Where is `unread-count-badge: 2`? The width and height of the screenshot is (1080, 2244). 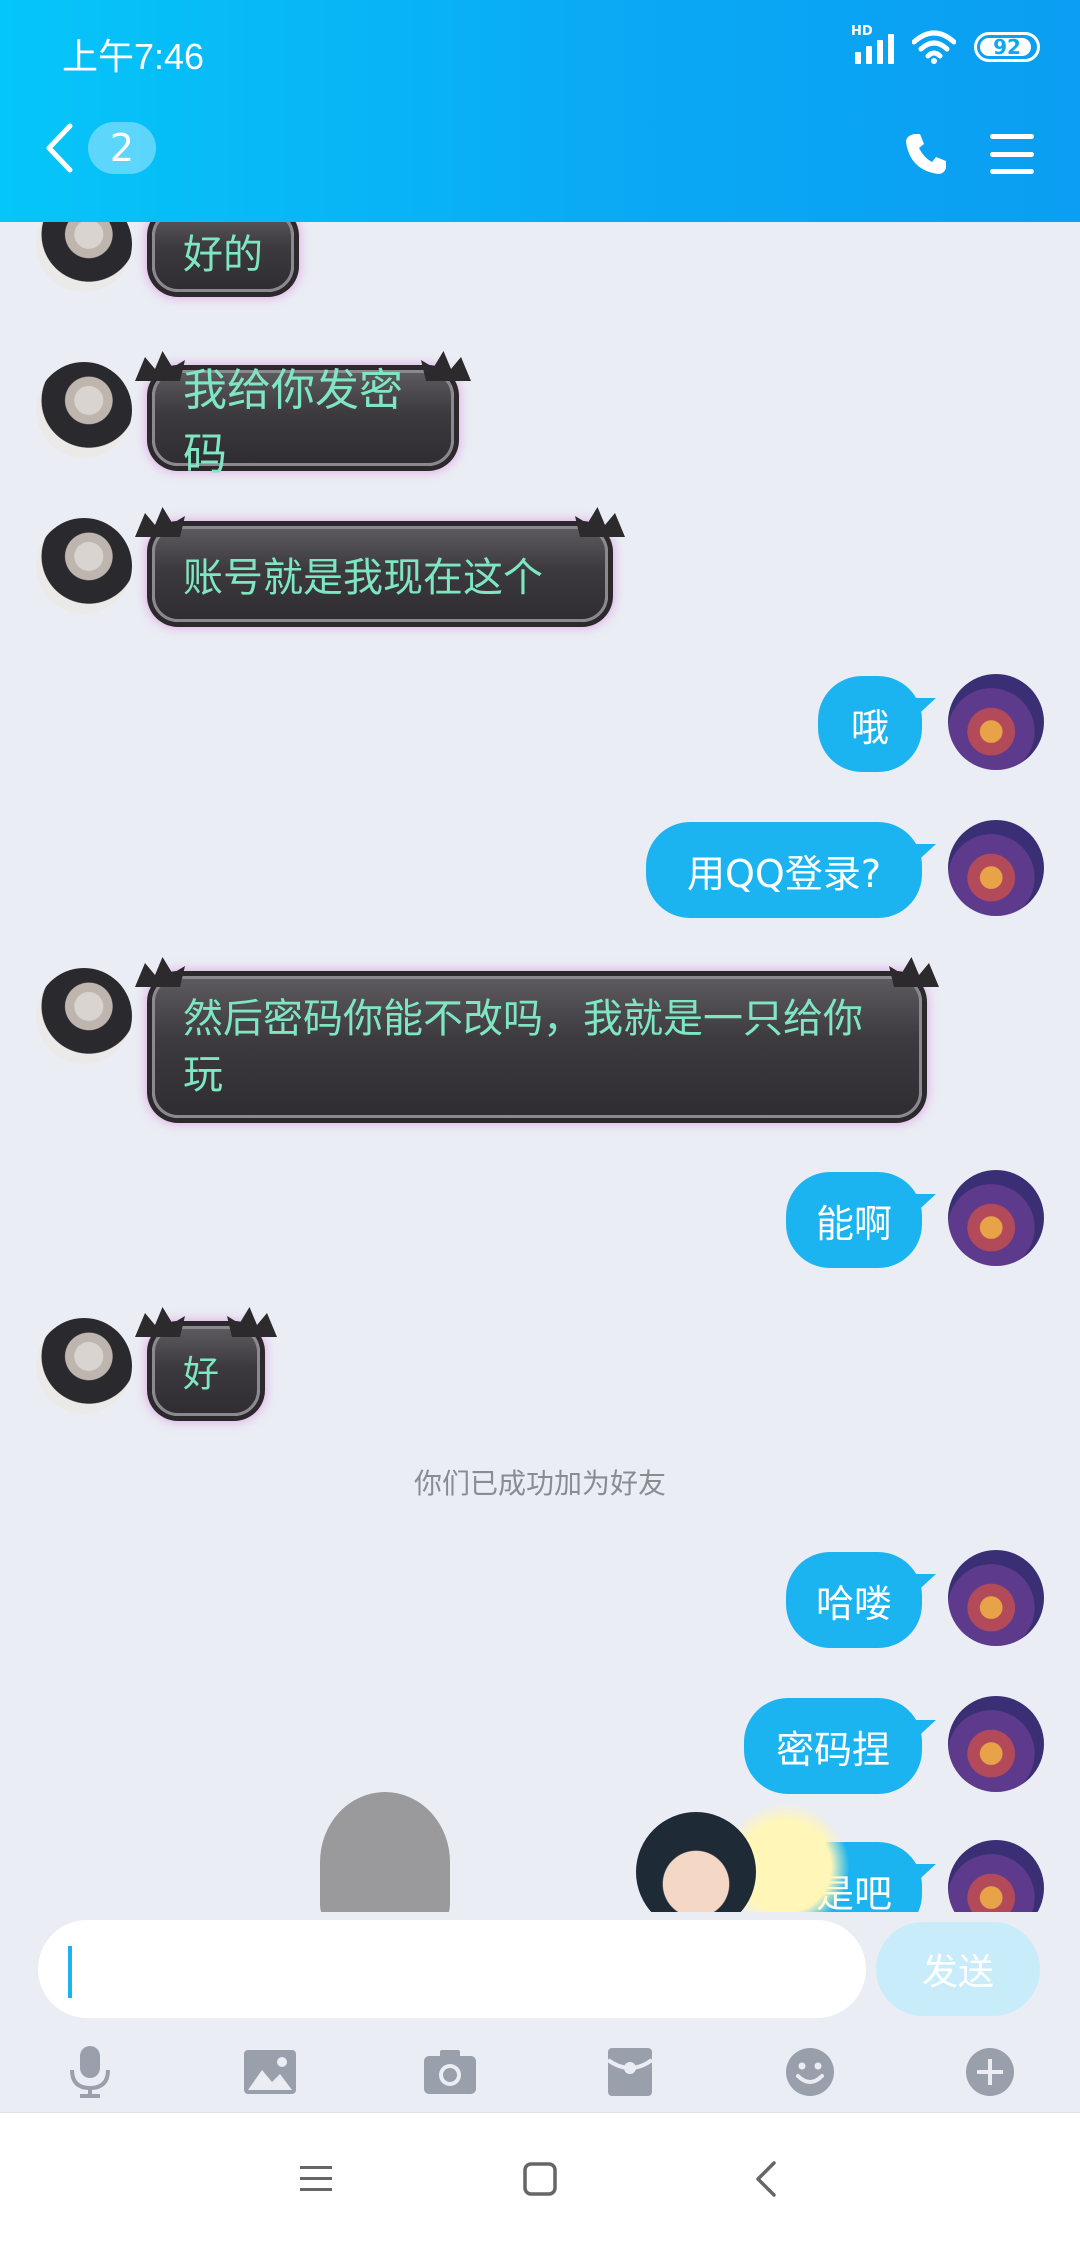
unread-count-badge: 2 is located at coordinates (122, 148).